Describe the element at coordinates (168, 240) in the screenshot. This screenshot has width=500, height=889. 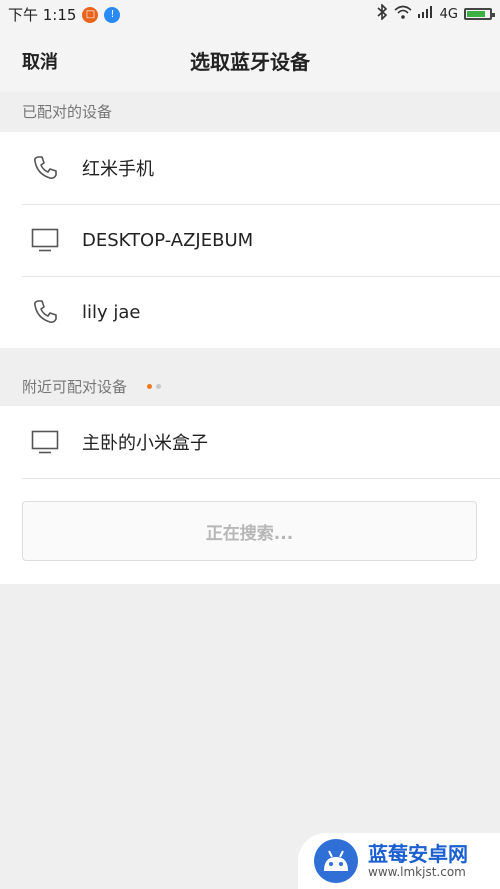
I see `device-name: DESKTOP-AZJEBUM` at that location.